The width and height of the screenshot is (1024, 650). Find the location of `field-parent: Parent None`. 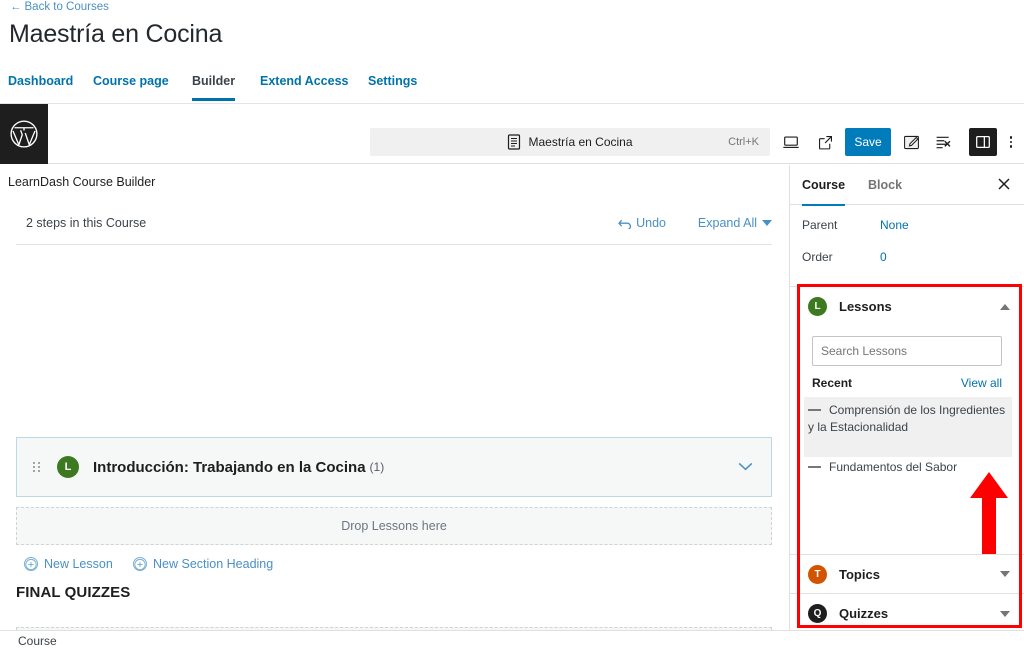

field-parent: Parent None is located at coordinates (907, 225).